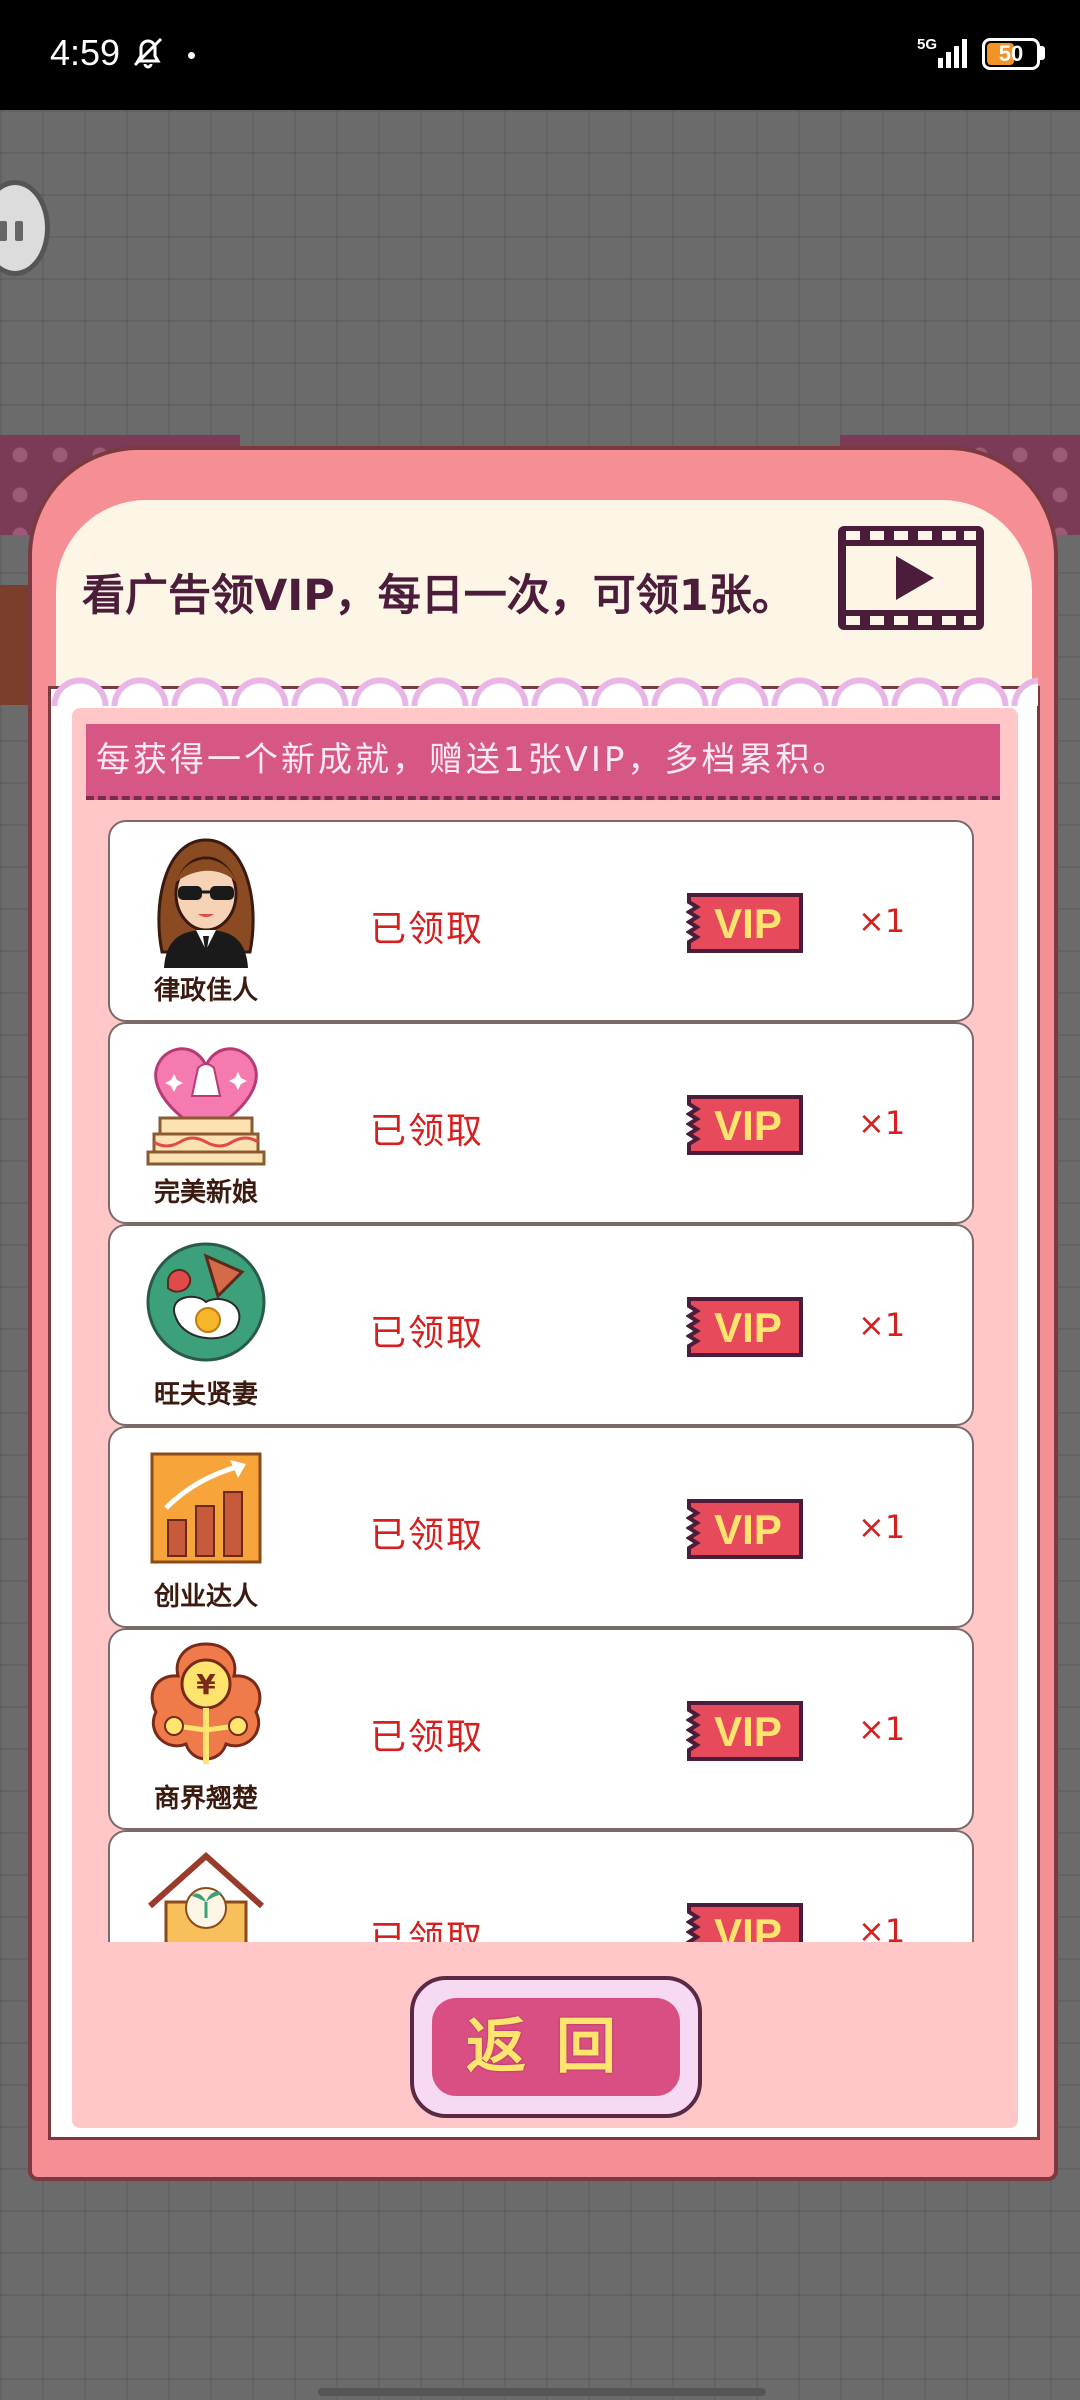 This screenshot has height=2400, width=1080. Describe the element at coordinates (473, 760) in the screenshot. I see `banner-text: 每获得一个新成就，赠送1张VIP，多档累积。` at that location.